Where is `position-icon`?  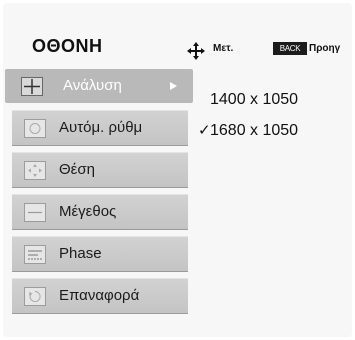
position-icon is located at coordinates (35, 170).